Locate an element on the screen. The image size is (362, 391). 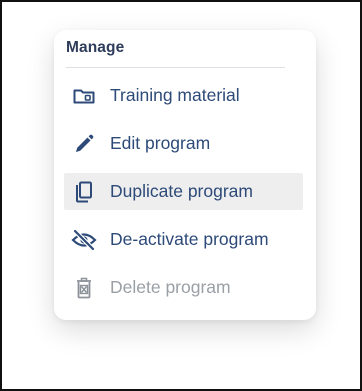
copy-icon is located at coordinates (84, 192).